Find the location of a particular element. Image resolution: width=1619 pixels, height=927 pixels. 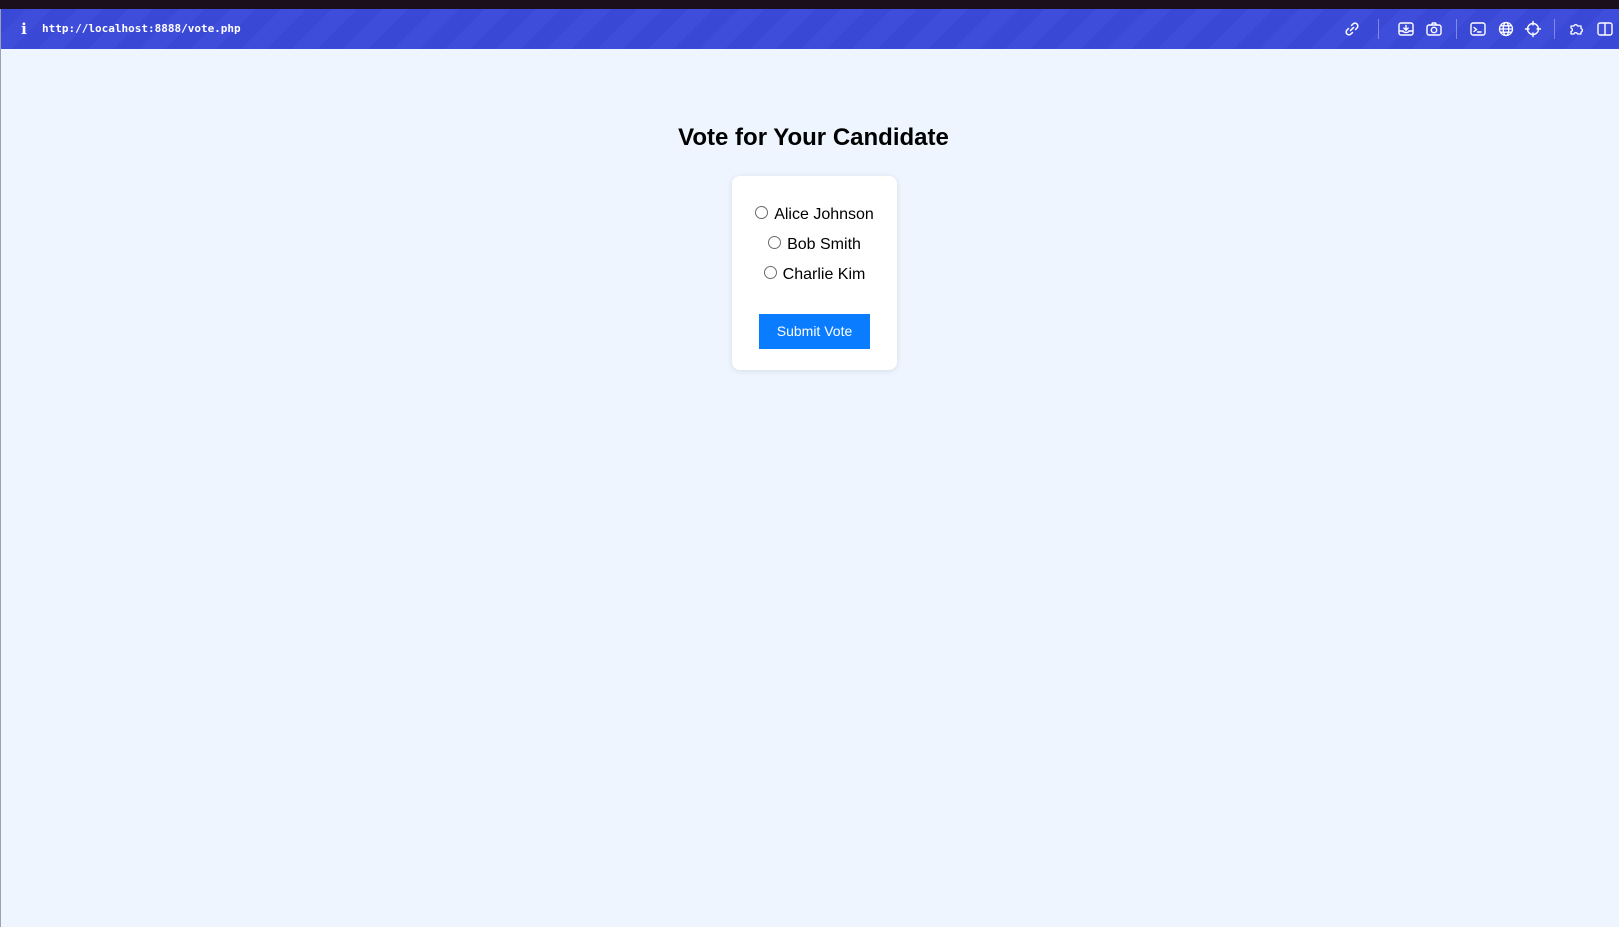

crosshair-icon is located at coordinates (1533, 29).